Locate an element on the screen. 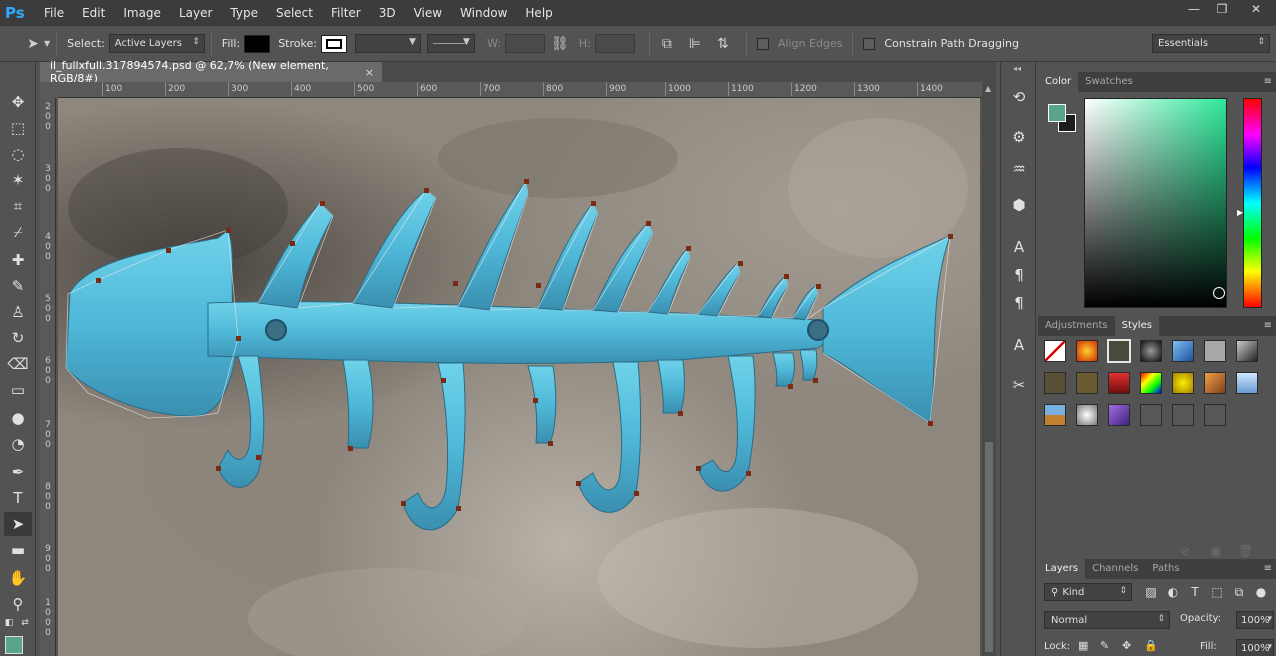 This screenshot has height=656, width=1276. workspace-dropdown: Essentials ⇕ is located at coordinates (1211, 43).